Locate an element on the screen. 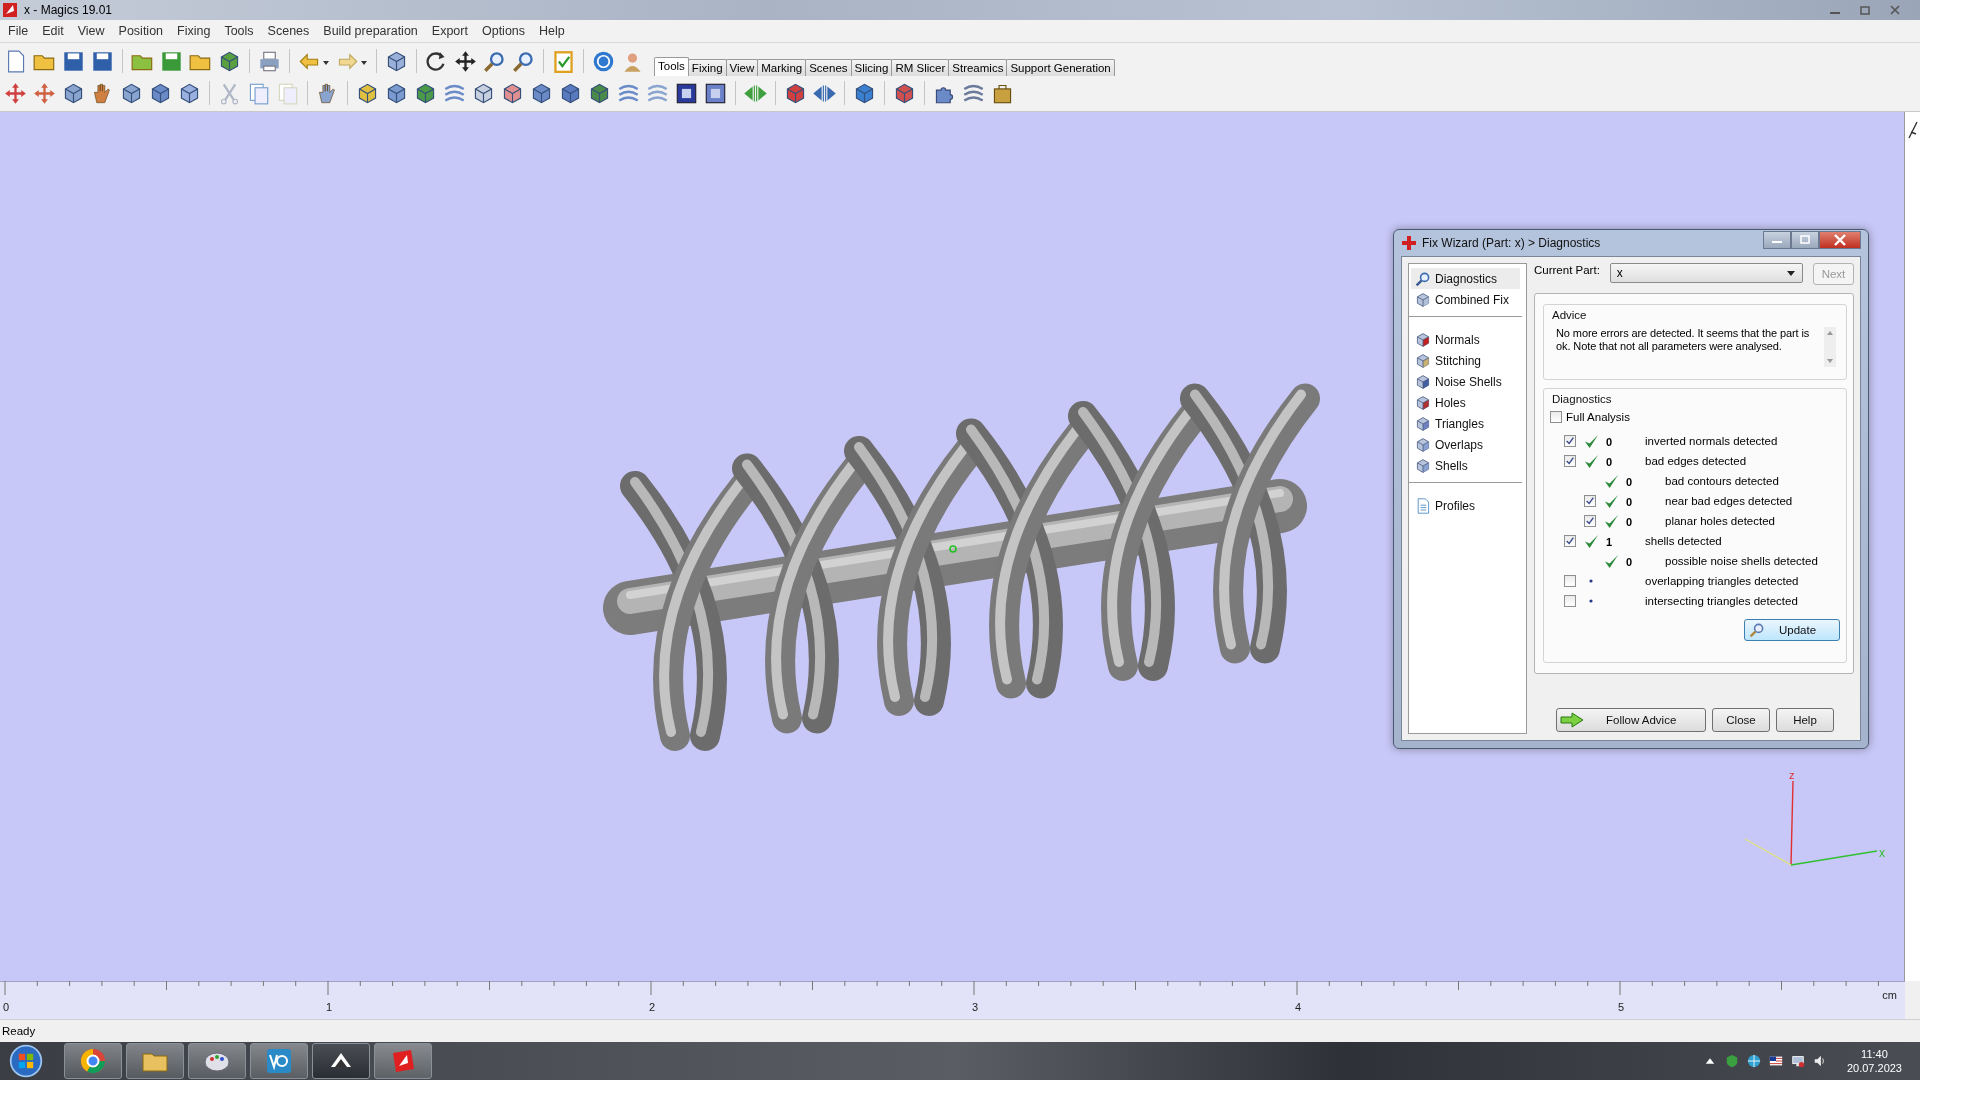  arrow-icon is located at coordinates (1572, 720).